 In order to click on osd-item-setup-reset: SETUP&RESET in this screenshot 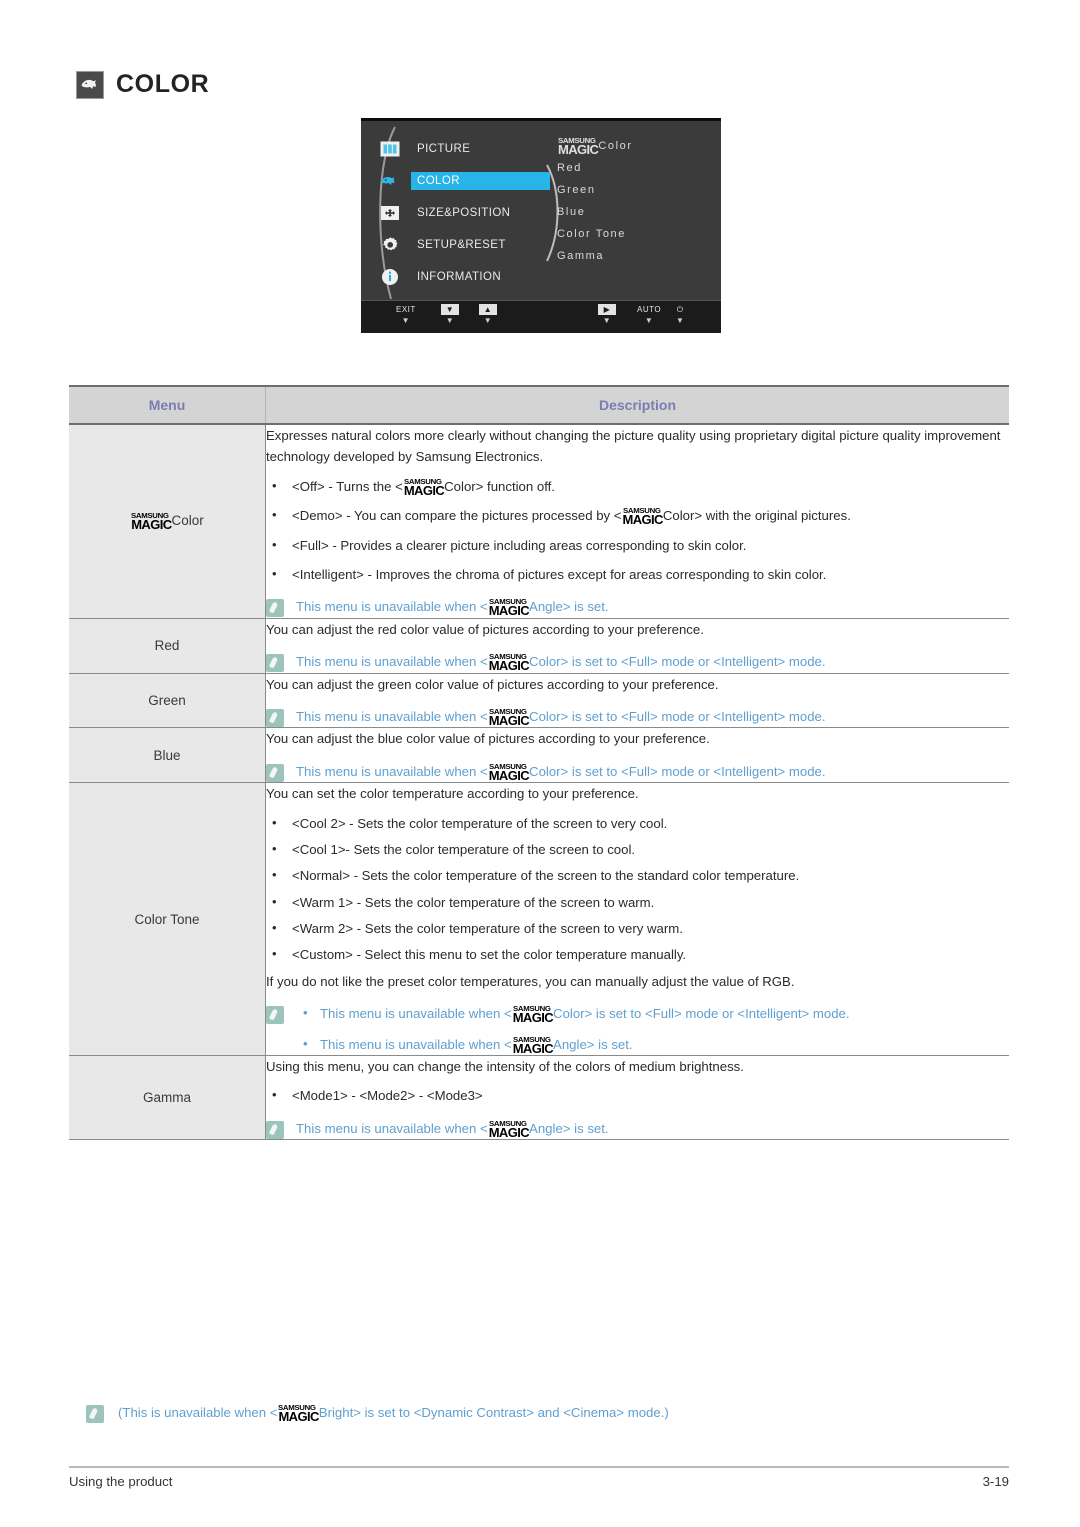, I will do `click(474, 245)`.